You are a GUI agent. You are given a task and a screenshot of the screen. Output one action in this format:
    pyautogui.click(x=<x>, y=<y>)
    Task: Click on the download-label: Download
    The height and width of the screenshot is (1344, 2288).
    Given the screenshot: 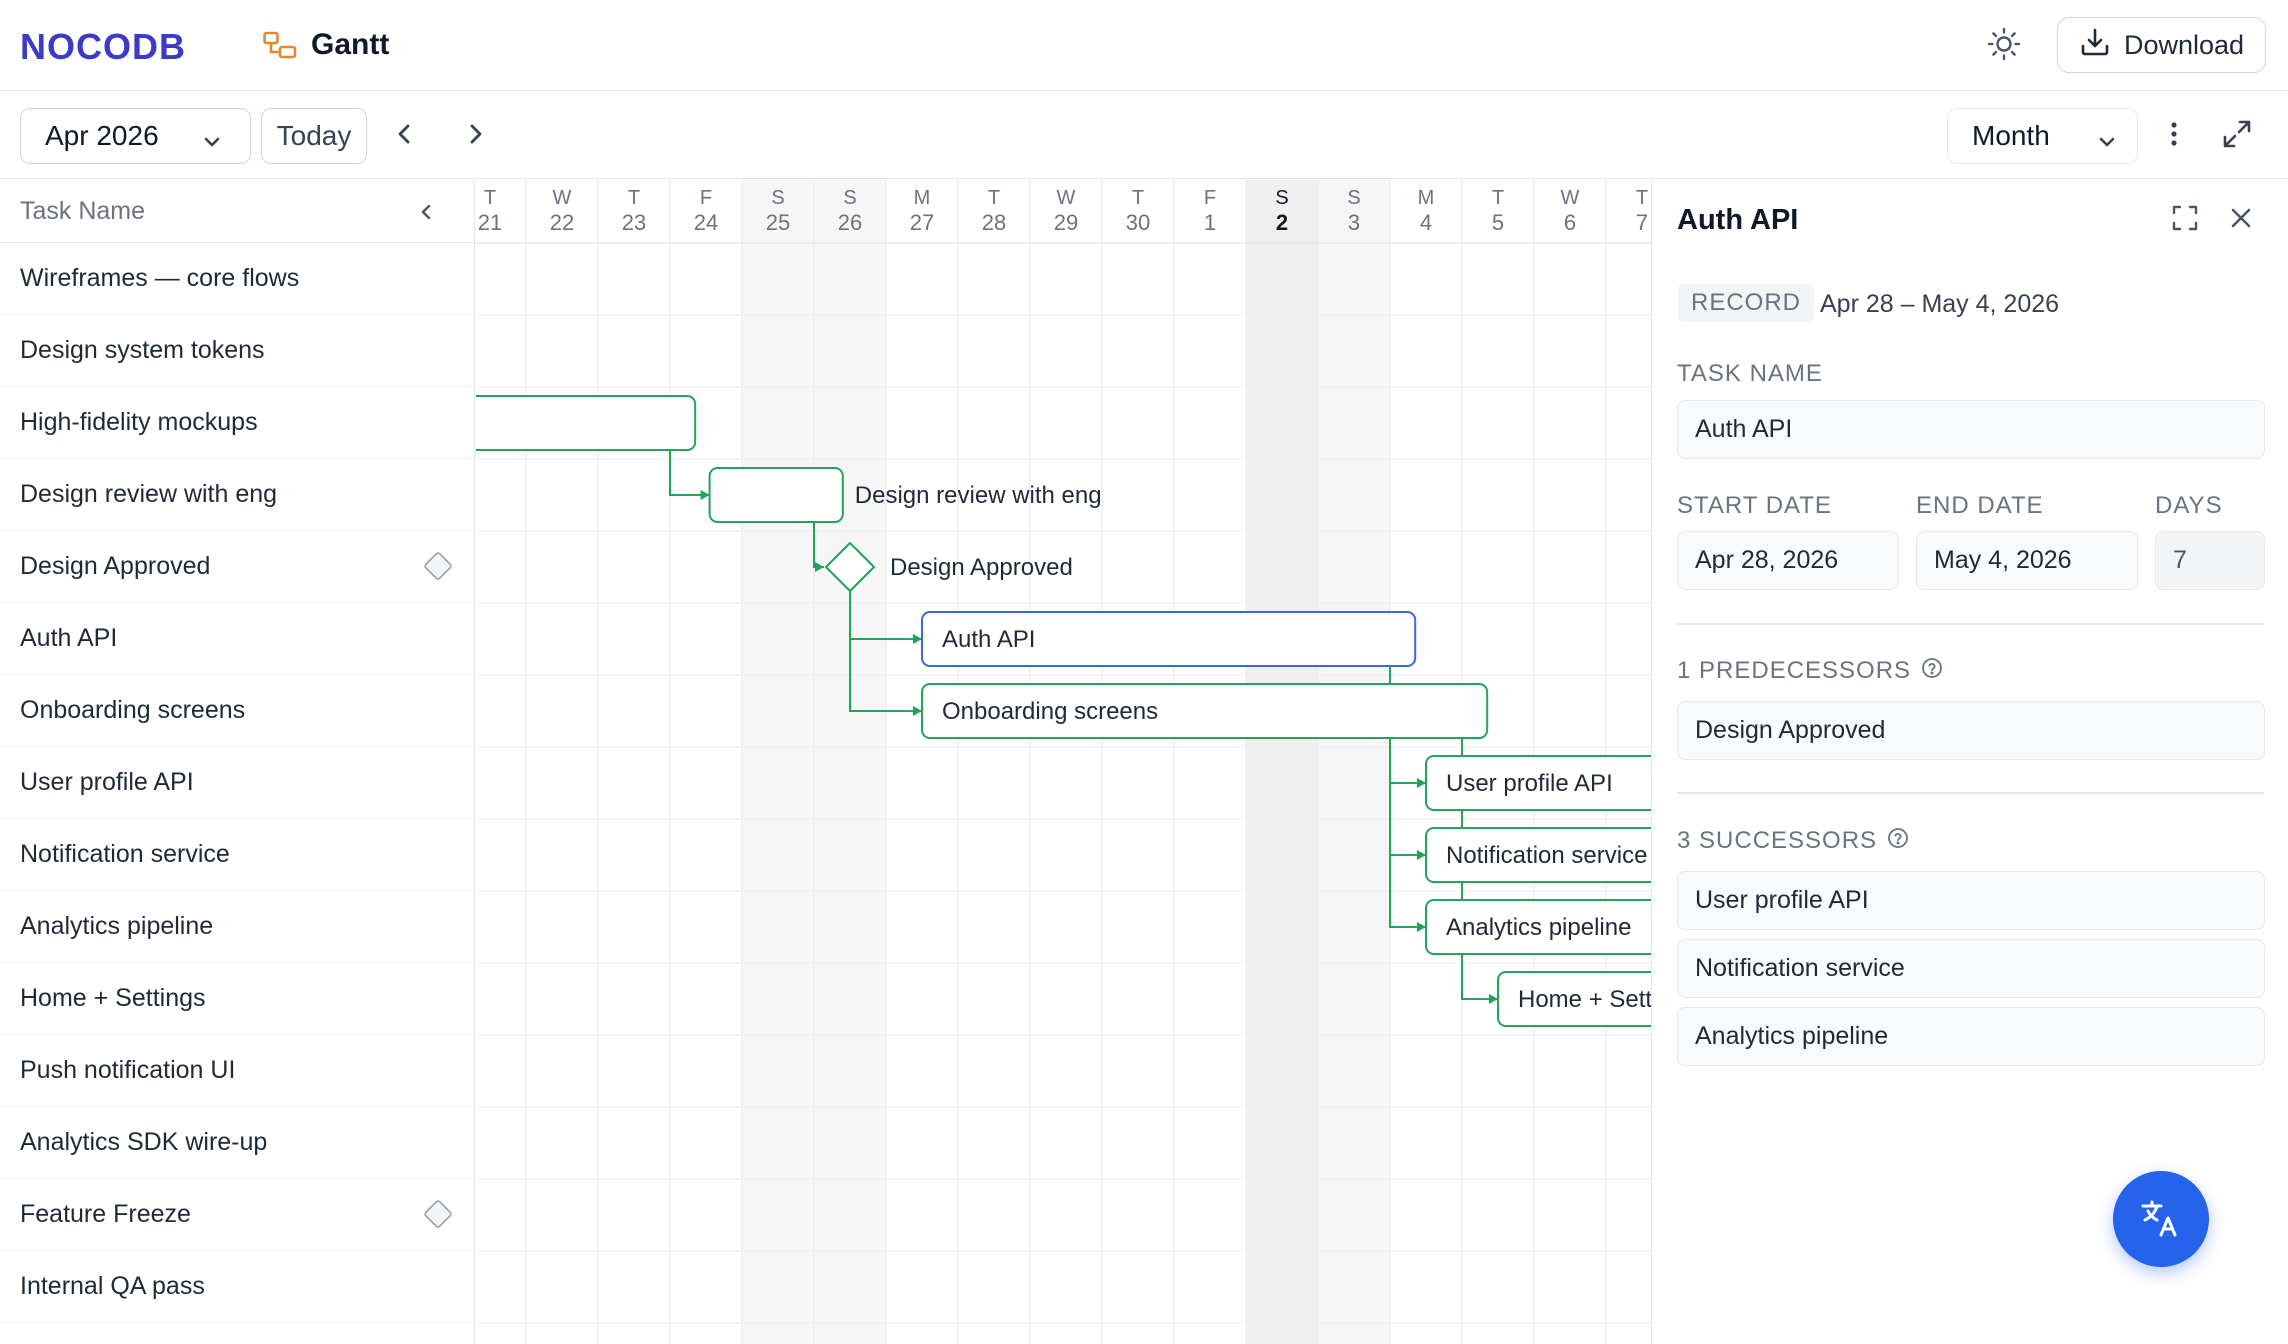 What is the action you would take?
    pyautogui.click(x=2184, y=44)
    